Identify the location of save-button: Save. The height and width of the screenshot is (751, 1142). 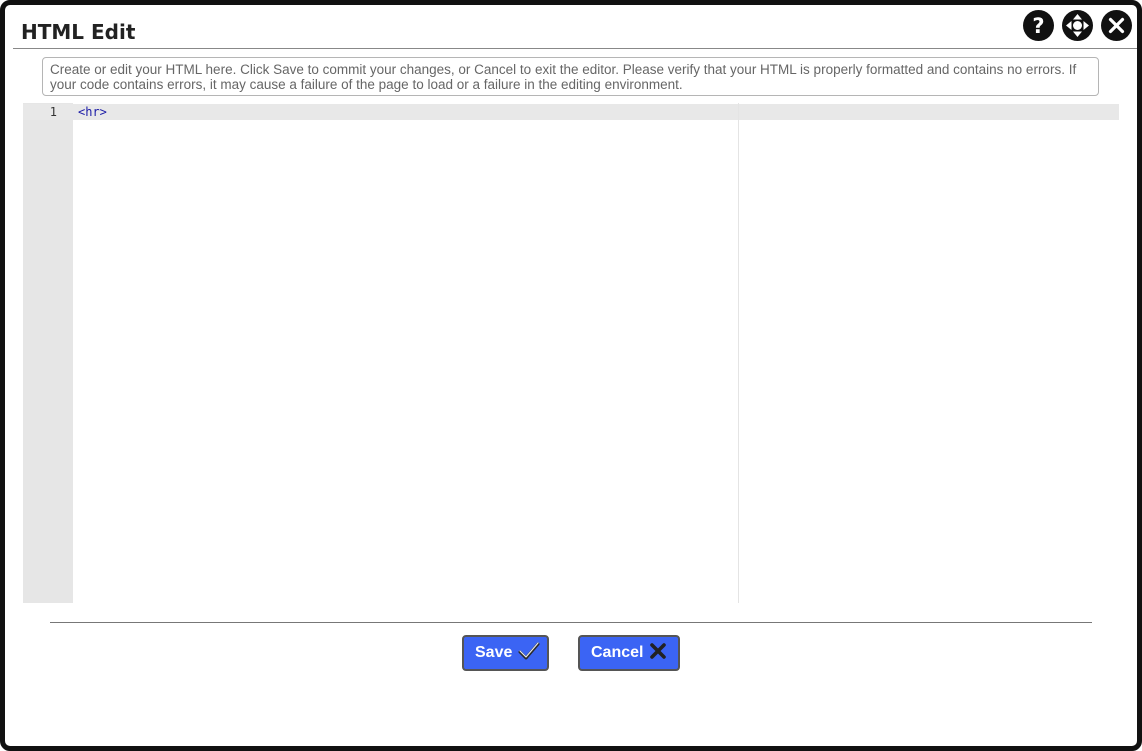
(505, 653).